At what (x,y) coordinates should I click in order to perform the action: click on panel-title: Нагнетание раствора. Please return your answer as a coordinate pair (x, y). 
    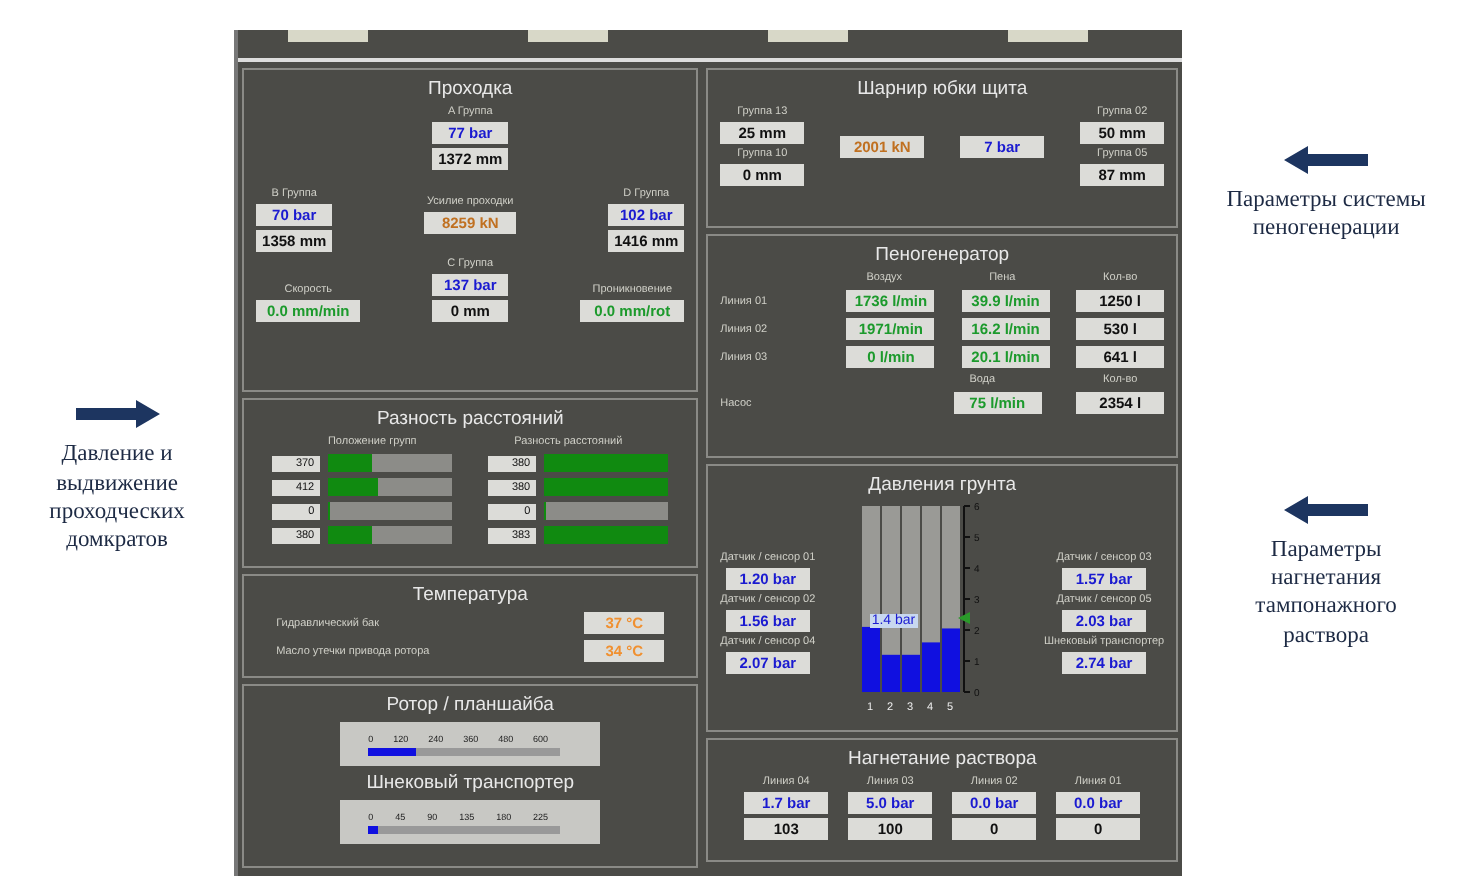
    Looking at the image, I should click on (942, 759).